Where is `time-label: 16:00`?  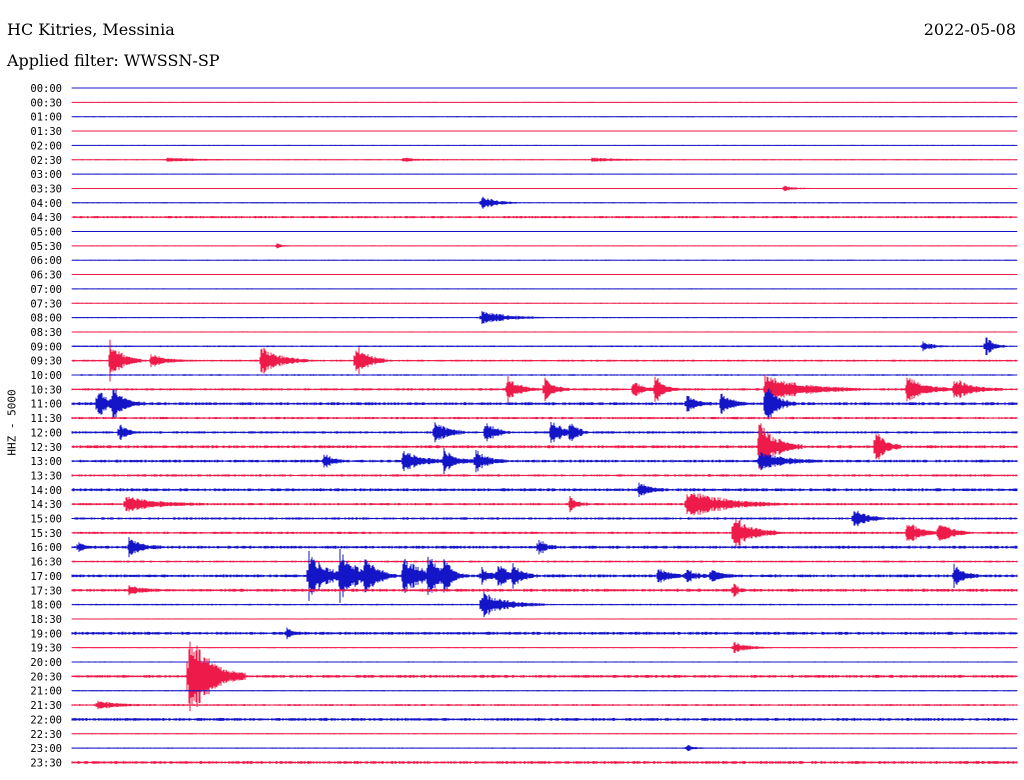
time-label: 16:00 is located at coordinates (46, 548).